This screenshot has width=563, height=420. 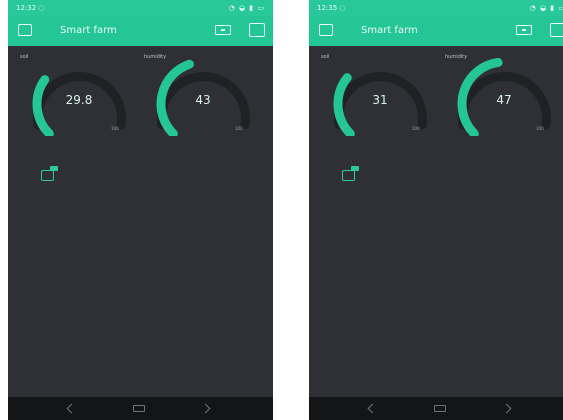 I want to click on gauge-value: 47, so click(x=504, y=100).